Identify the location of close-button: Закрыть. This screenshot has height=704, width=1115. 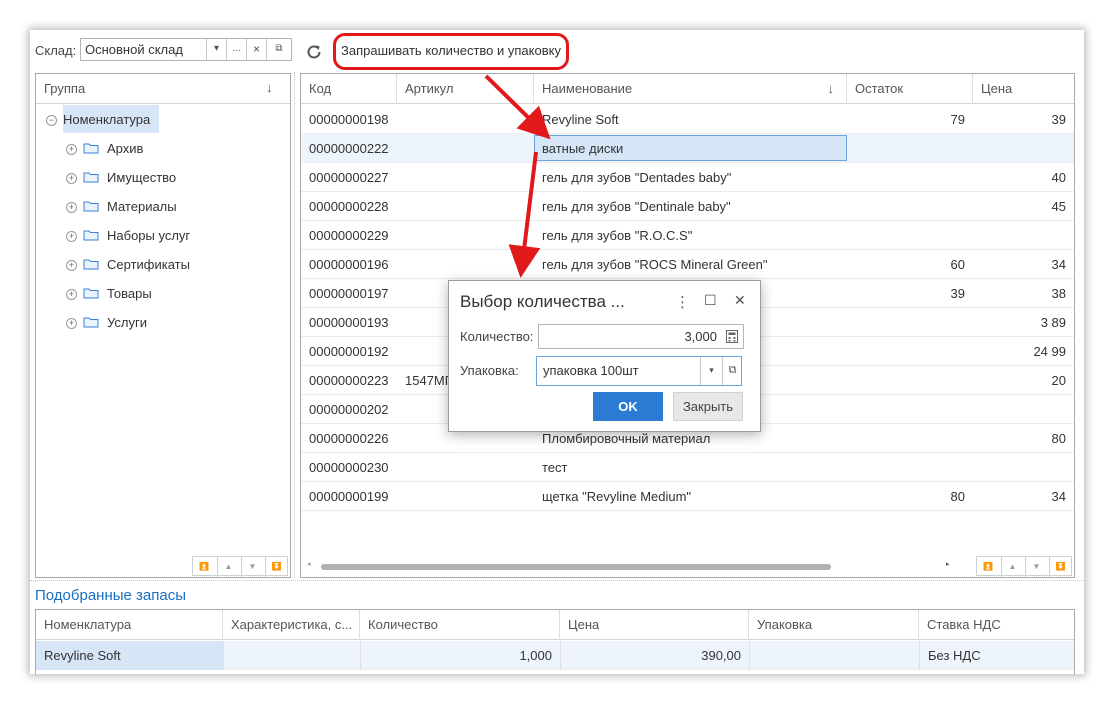
(708, 406).